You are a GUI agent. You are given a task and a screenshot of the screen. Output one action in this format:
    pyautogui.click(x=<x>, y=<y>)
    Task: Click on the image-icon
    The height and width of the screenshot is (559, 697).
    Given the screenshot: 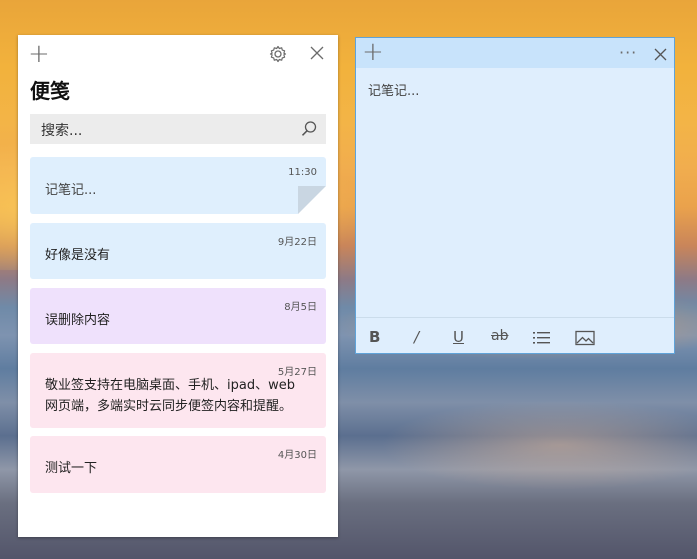 What is the action you would take?
    pyautogui.click(x=585, y=338)
    